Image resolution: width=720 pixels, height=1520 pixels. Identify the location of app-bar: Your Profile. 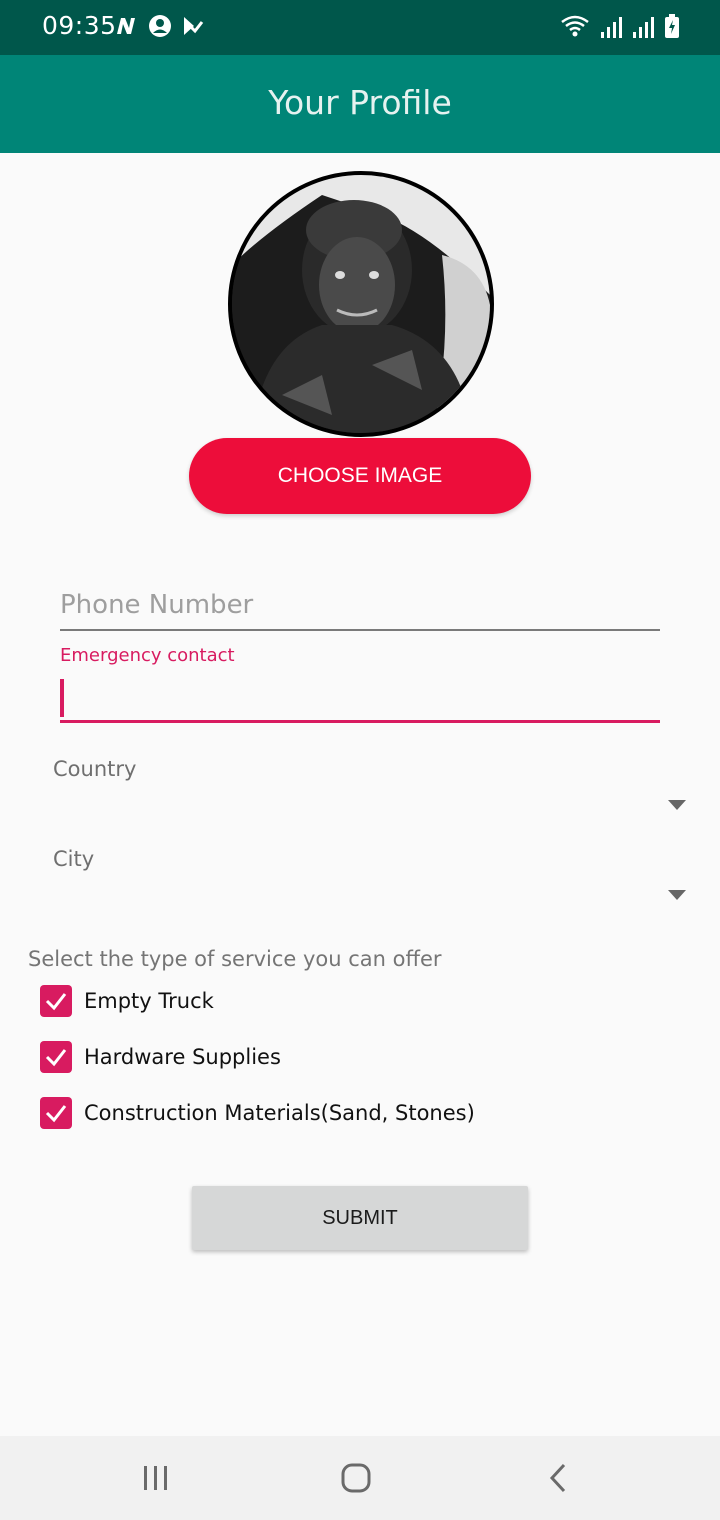
(360, 104).